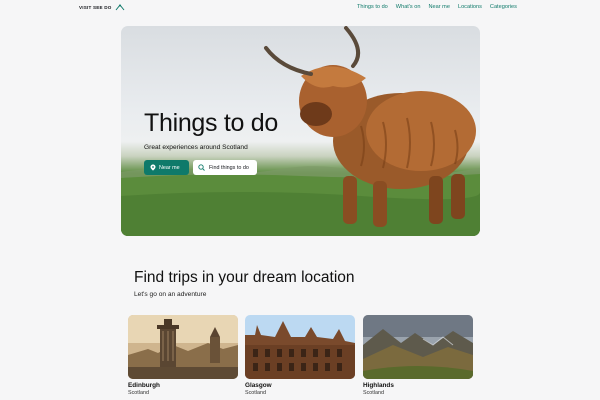 The height and width of the screenshot is (400, 600). What do you see at coordinates (372, 7) in the screenshot?
I see `nav-things-to-do: Things to do` at bounding box center [372, 7].